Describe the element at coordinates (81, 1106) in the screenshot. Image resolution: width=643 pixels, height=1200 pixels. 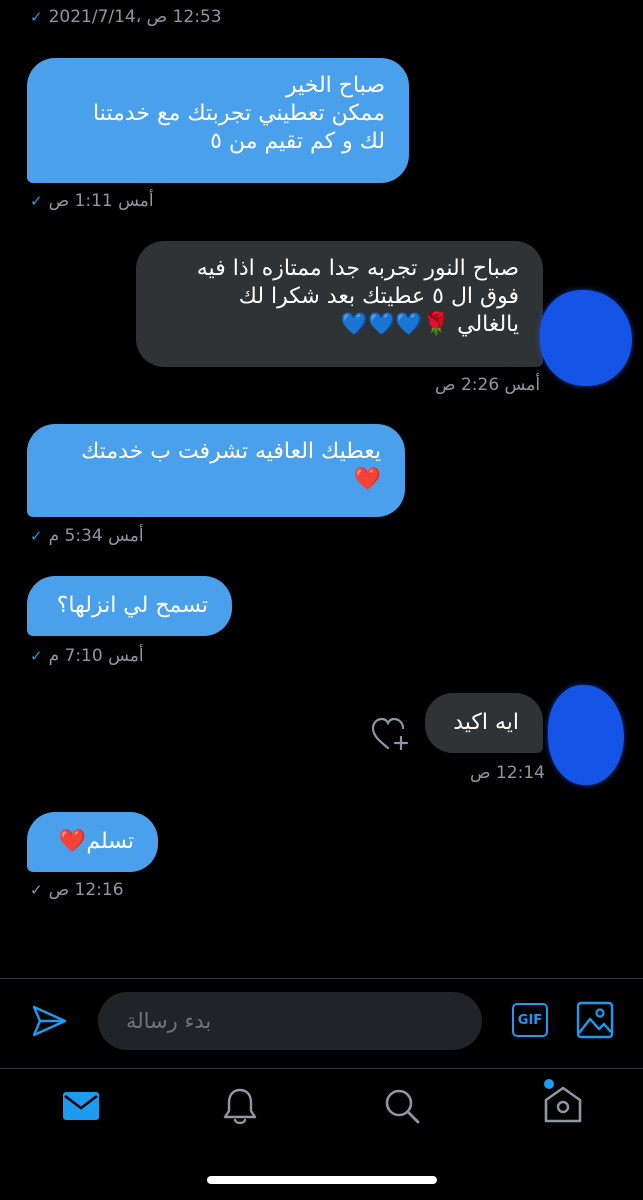
I see `mail-icon` at that location.